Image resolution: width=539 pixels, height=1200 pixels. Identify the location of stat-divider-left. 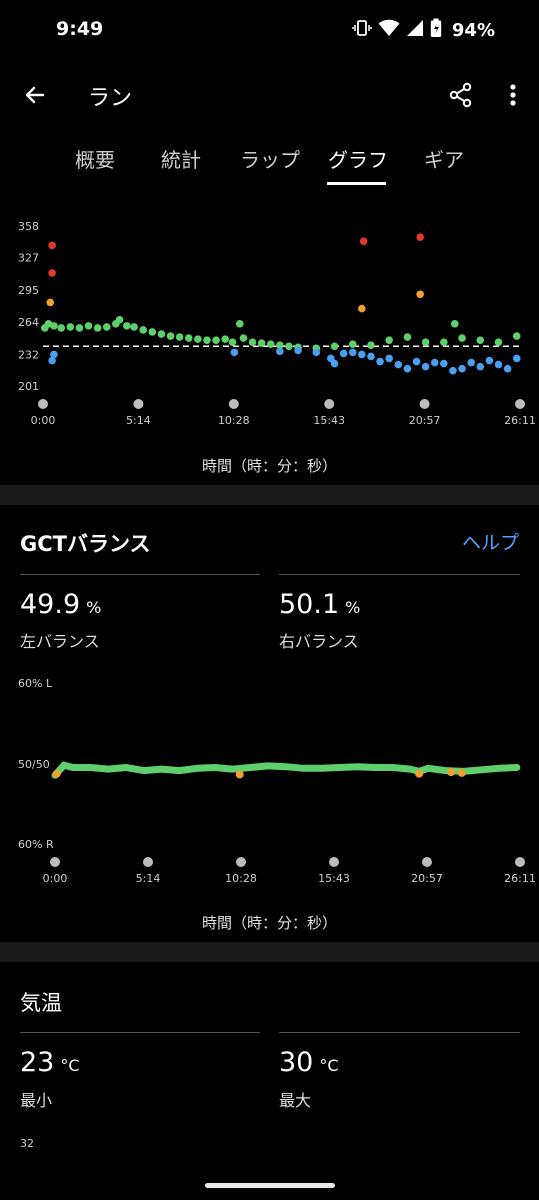
(140, 574).